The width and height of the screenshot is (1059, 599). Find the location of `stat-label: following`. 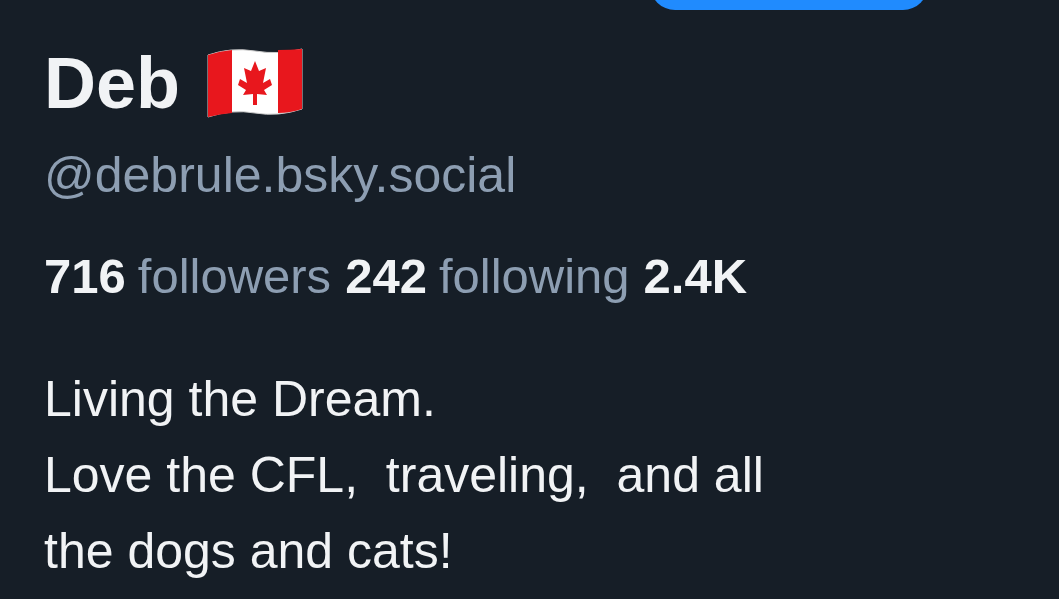

stat-label: following is located at coordinates (534, 276).